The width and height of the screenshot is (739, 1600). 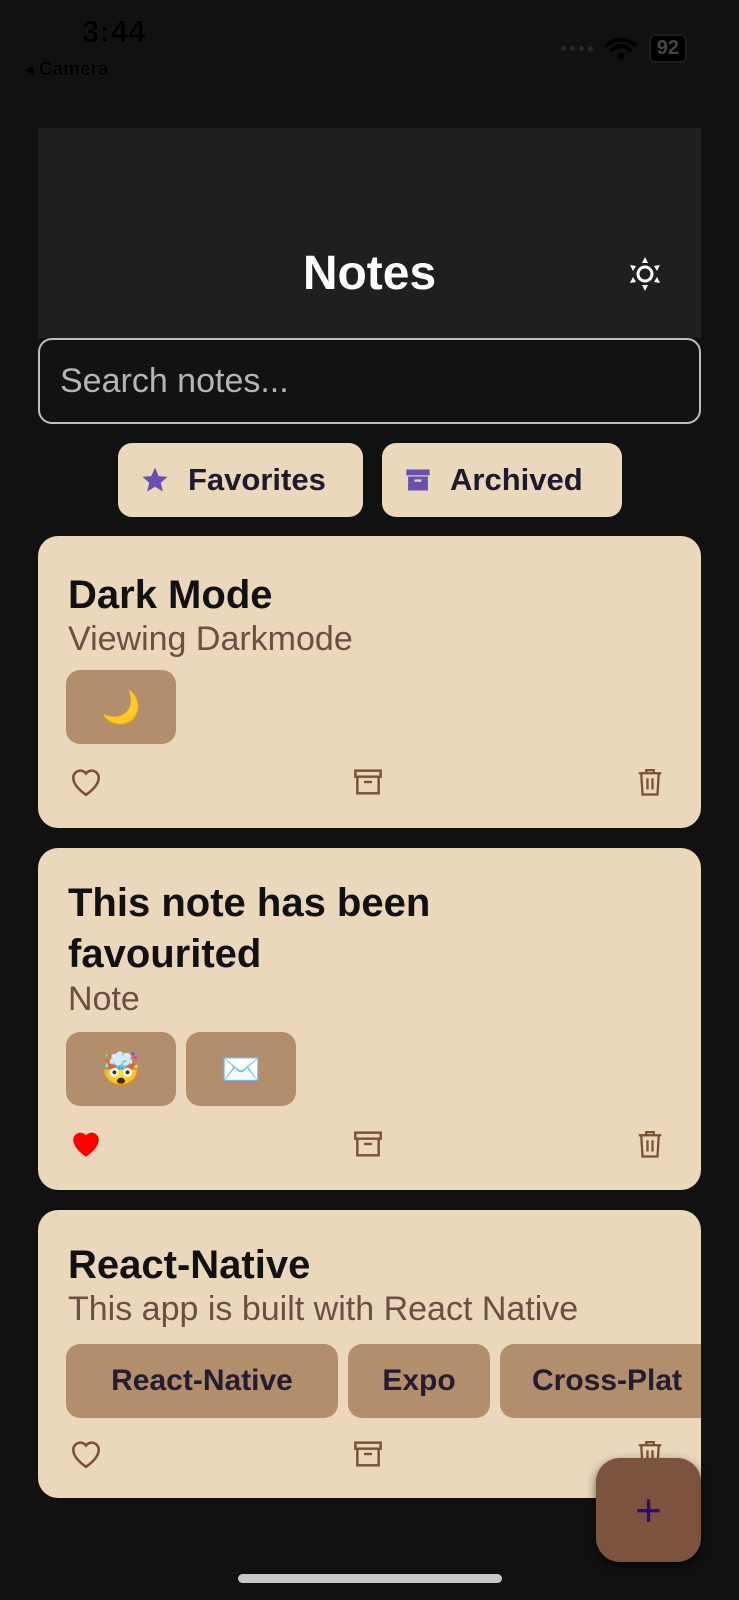 What do you see at coordinates (369, 233) in the screenshot?
I see `app-header: Notes` at bounding box center [369, 233].